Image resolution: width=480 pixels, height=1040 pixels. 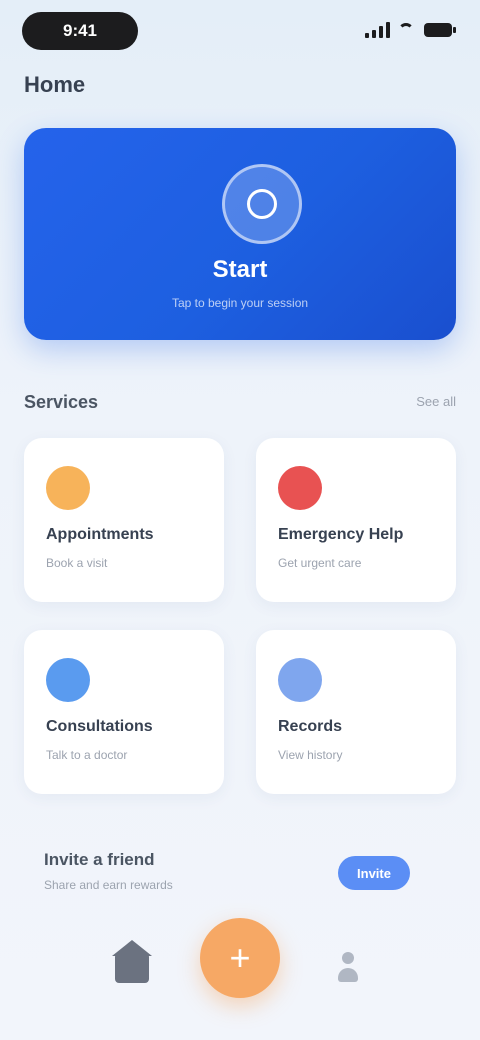 I want to click on tile-consultations: Consultations Talk to a doctor, so click(x=124, y=712).